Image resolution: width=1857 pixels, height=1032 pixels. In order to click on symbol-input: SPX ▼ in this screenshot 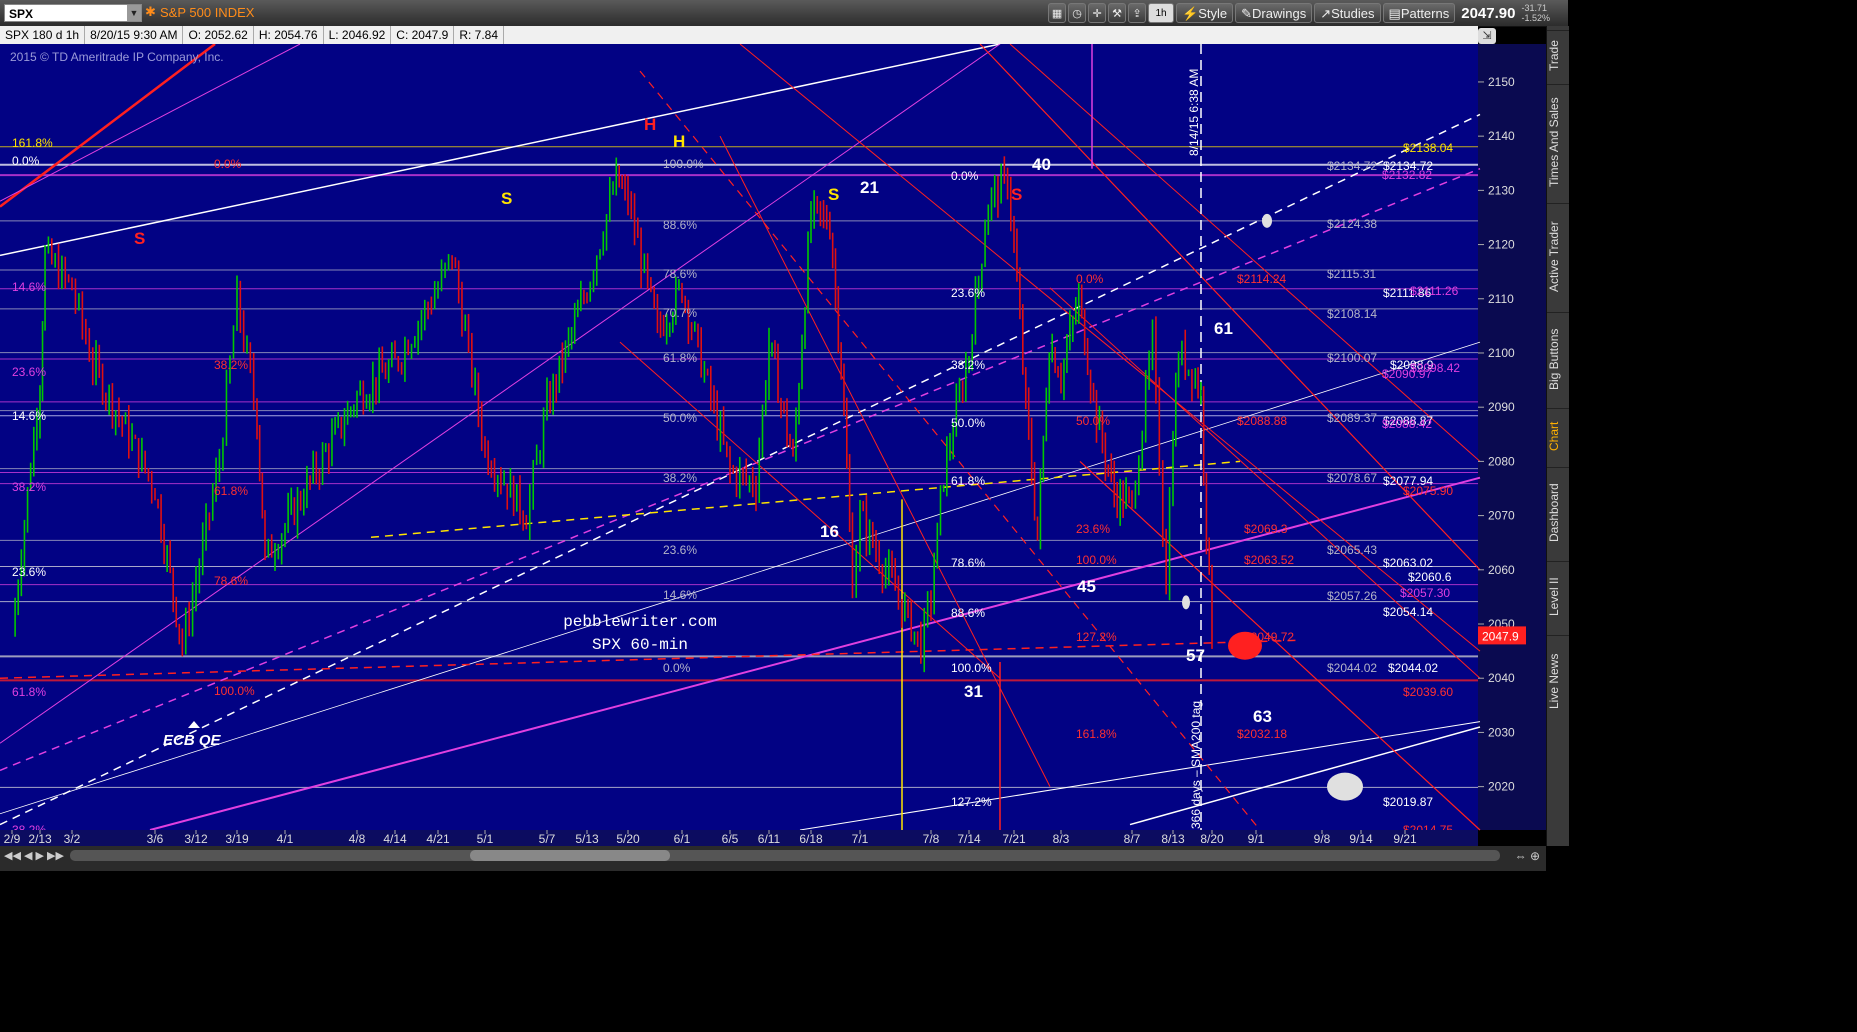, I will do `click(73, 13)`.